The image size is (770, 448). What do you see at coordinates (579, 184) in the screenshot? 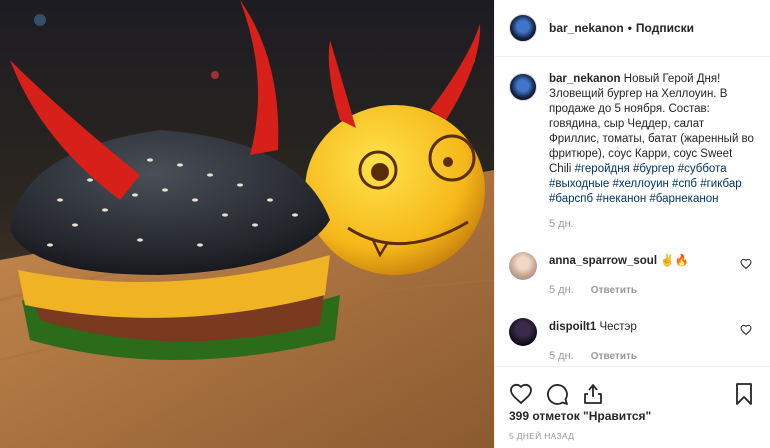
I see `hashtag-link: #выходные` at bounding box center [579, 184].